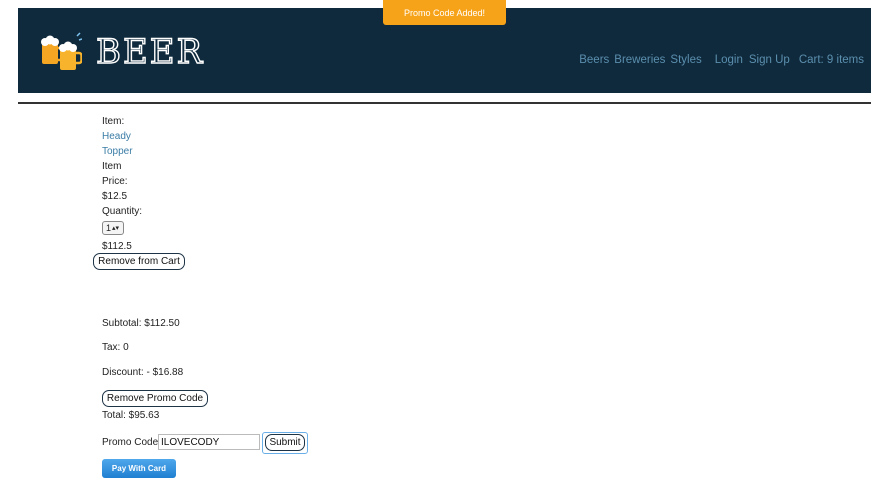 The height and width of the screenshot is (500, 889). Describe the element at coordinates (444, 12) in the screenshot. I see `promo-added-toast: Promo Code Added!` at that location.